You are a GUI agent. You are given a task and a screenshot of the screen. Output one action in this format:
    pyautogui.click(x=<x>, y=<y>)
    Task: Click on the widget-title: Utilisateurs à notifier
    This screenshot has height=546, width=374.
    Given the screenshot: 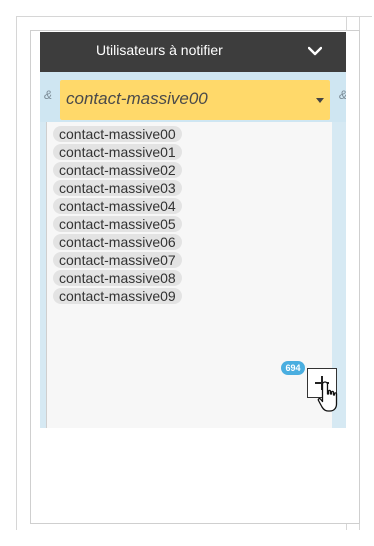 What is the action you would take?
    pyautogui.click(x=159, y=50)
    